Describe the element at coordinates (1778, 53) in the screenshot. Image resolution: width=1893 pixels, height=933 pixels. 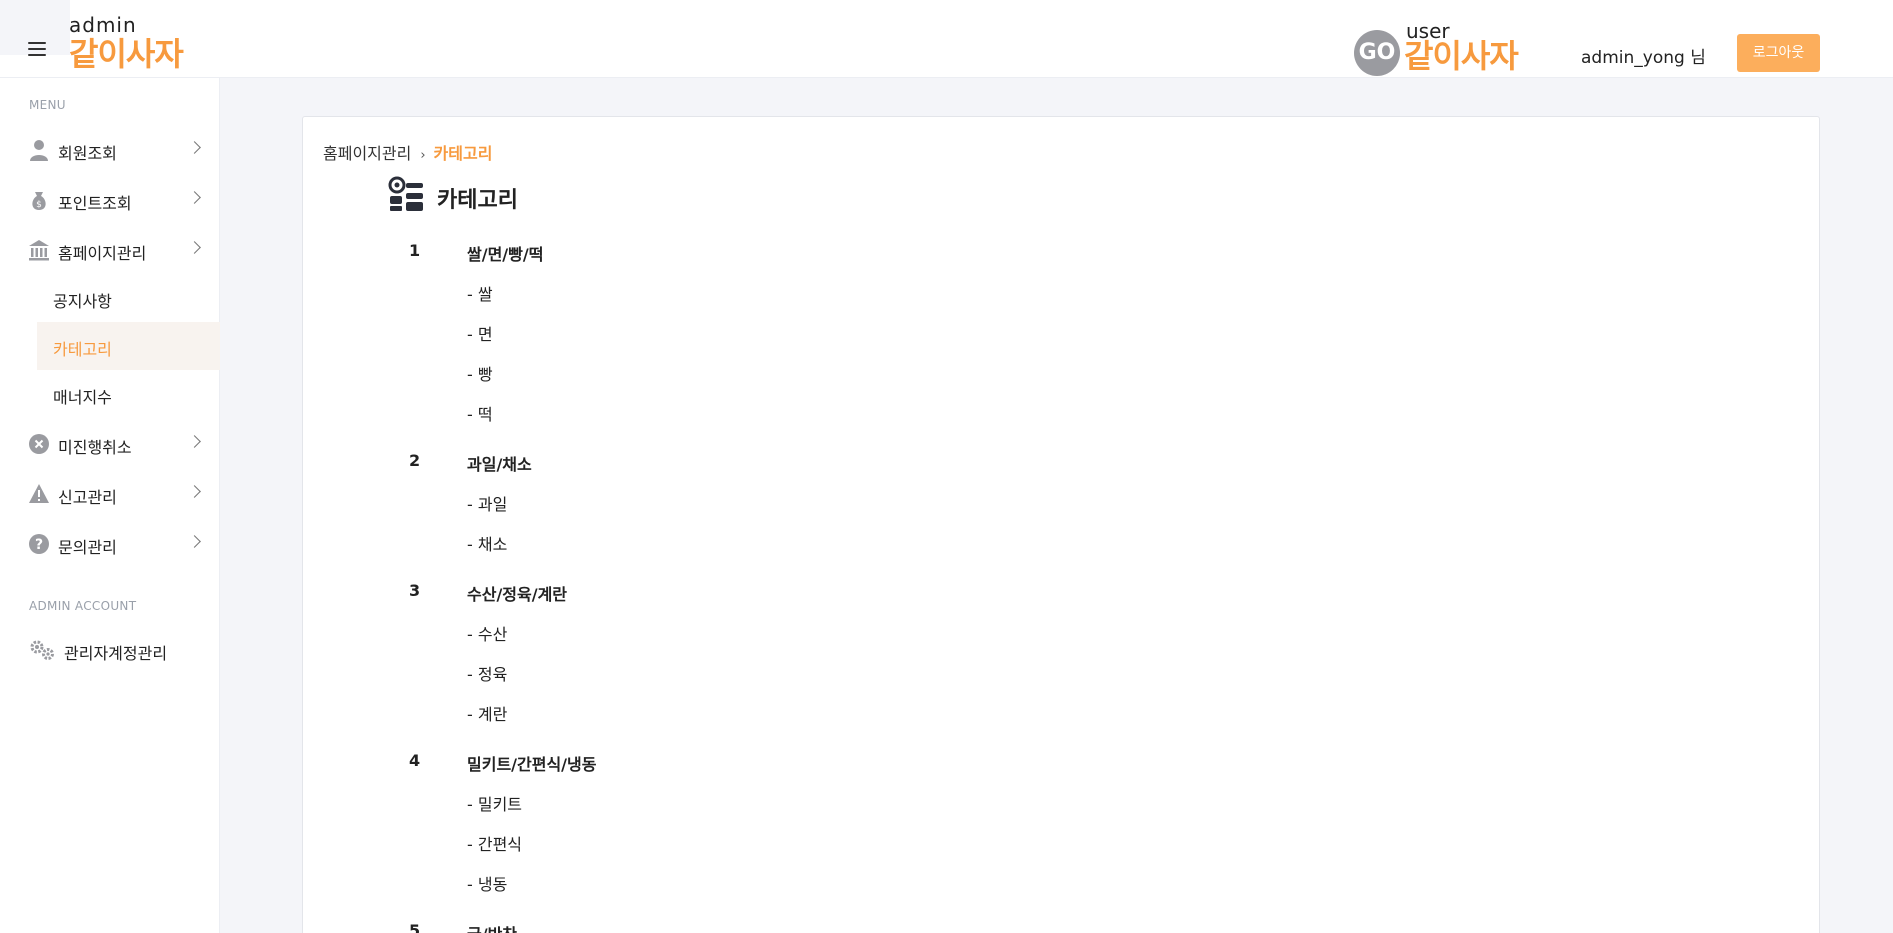
I see `logout-button: 로그아웃` at that location.